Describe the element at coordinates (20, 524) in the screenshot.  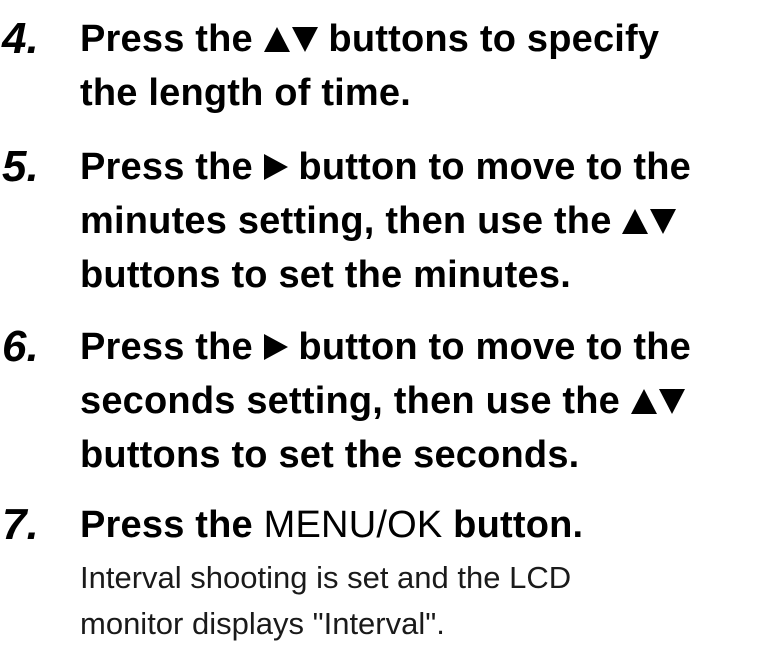
I see `step-number: 7.` at that location.